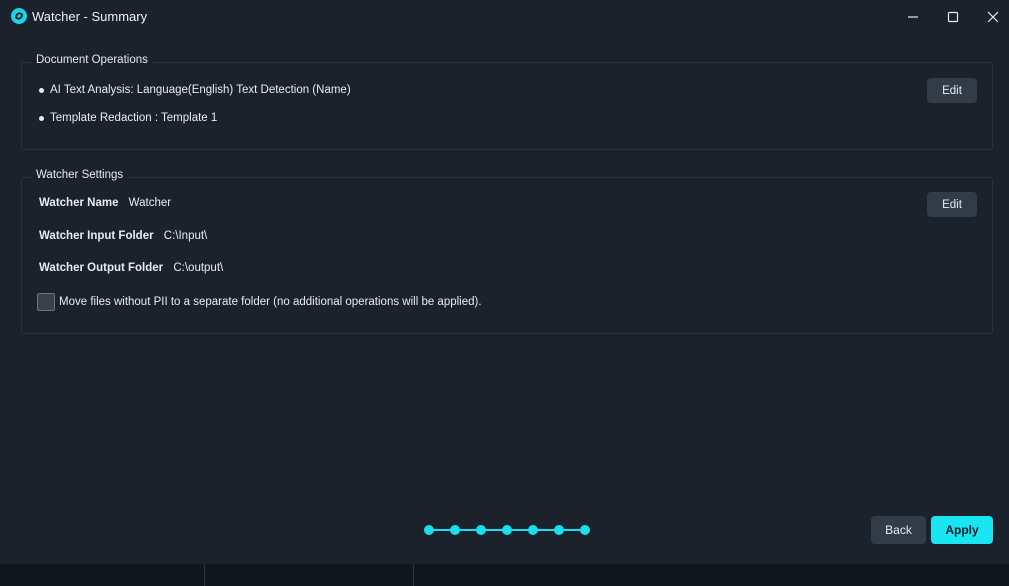 This screenshot has height=586, width=1009. I want to click on minimize-button, so click(913, 17).